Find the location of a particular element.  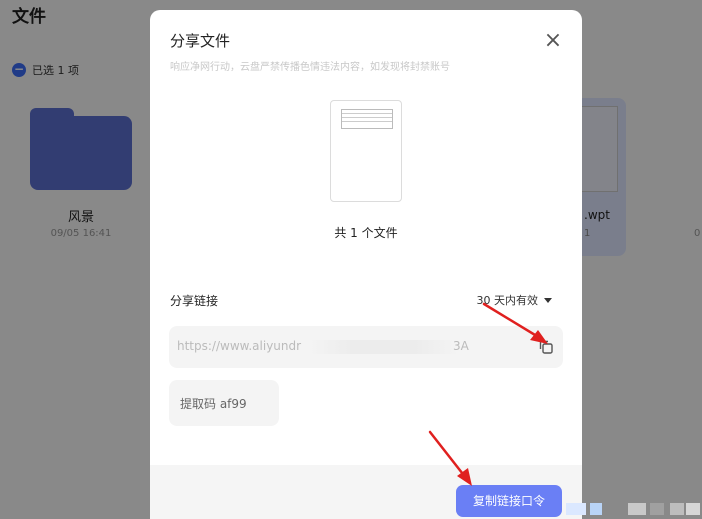

close-icon: × is located at coordinates (553, 41).